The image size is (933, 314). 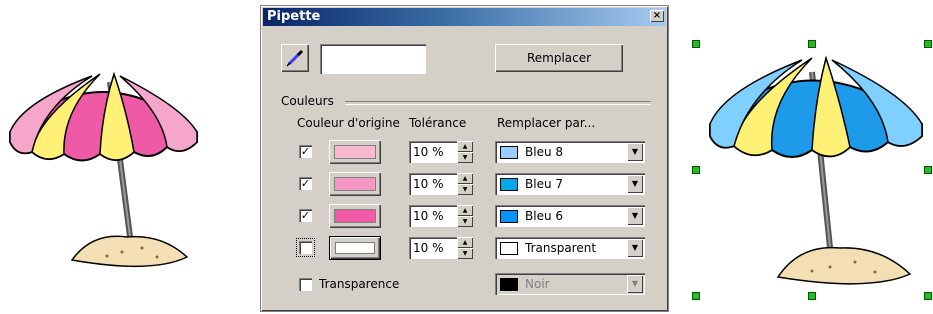 I want to click on selection-handle-bottom-left, so click(x=696, y=296).